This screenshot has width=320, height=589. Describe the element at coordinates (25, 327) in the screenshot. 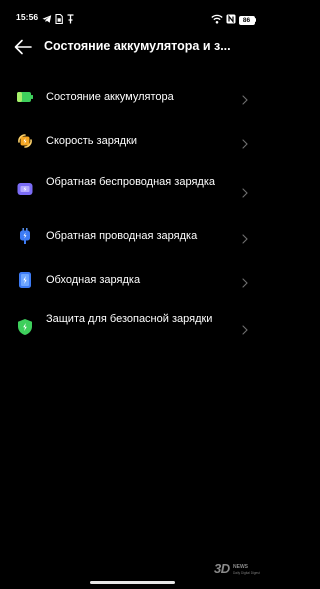

I see `safe-charging-shield-icon` at that location.